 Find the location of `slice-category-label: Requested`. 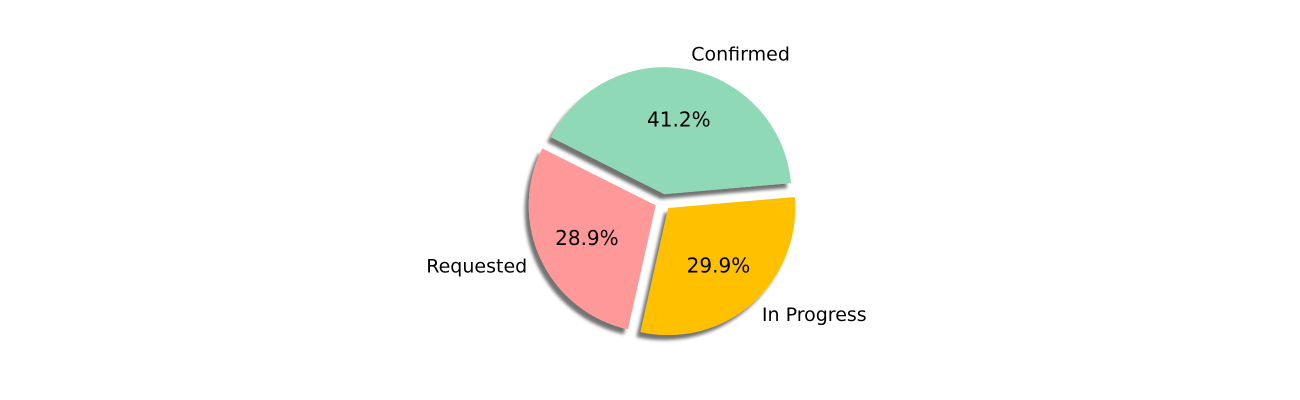

slice-category-label: Requested is located at coordinates (476, 266).